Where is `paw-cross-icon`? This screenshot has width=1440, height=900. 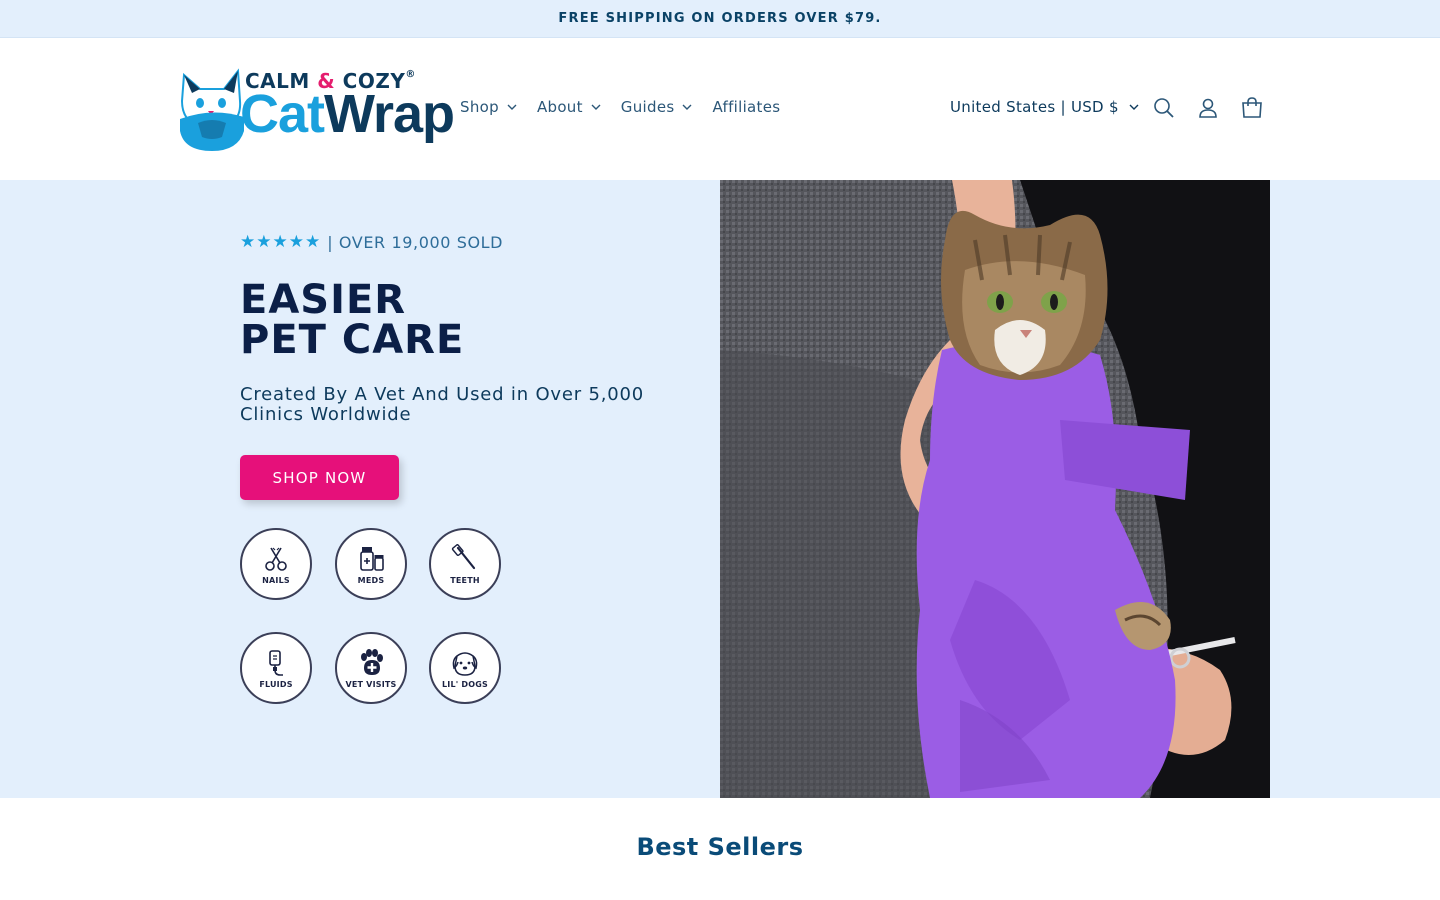
paw-cross-icon is located at coordinates (372, 661).